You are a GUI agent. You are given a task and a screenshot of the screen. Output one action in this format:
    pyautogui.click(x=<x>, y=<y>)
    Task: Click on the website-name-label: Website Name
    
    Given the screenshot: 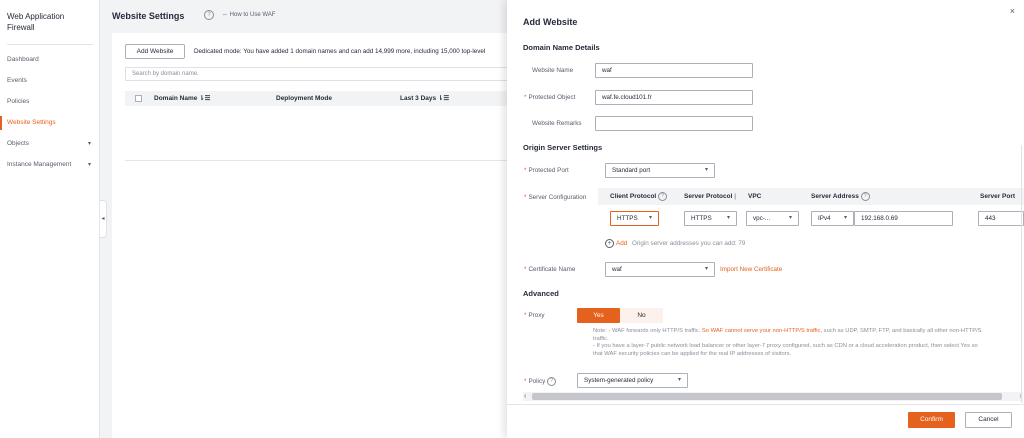 What is the action you would take?
    pyautogui.click(x=553, y=70)
    